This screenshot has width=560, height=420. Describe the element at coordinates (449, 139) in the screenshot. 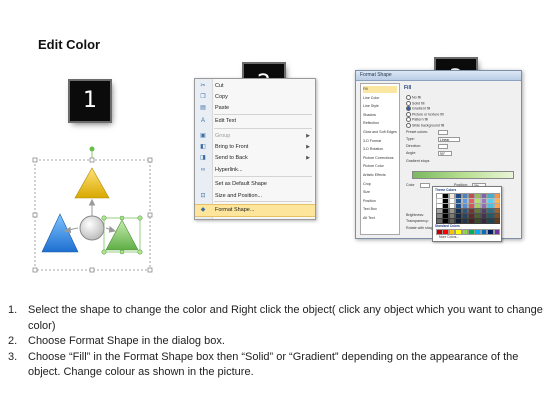

I see `type-dropdown: Linear` at that location.